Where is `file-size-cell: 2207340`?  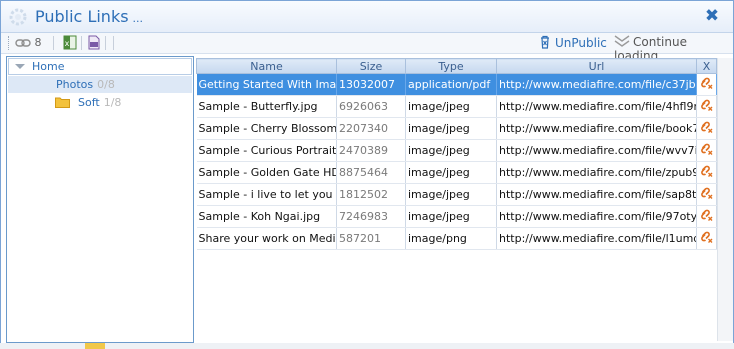
file-size-cell: 2207340 is located at coordinates (371, 128).